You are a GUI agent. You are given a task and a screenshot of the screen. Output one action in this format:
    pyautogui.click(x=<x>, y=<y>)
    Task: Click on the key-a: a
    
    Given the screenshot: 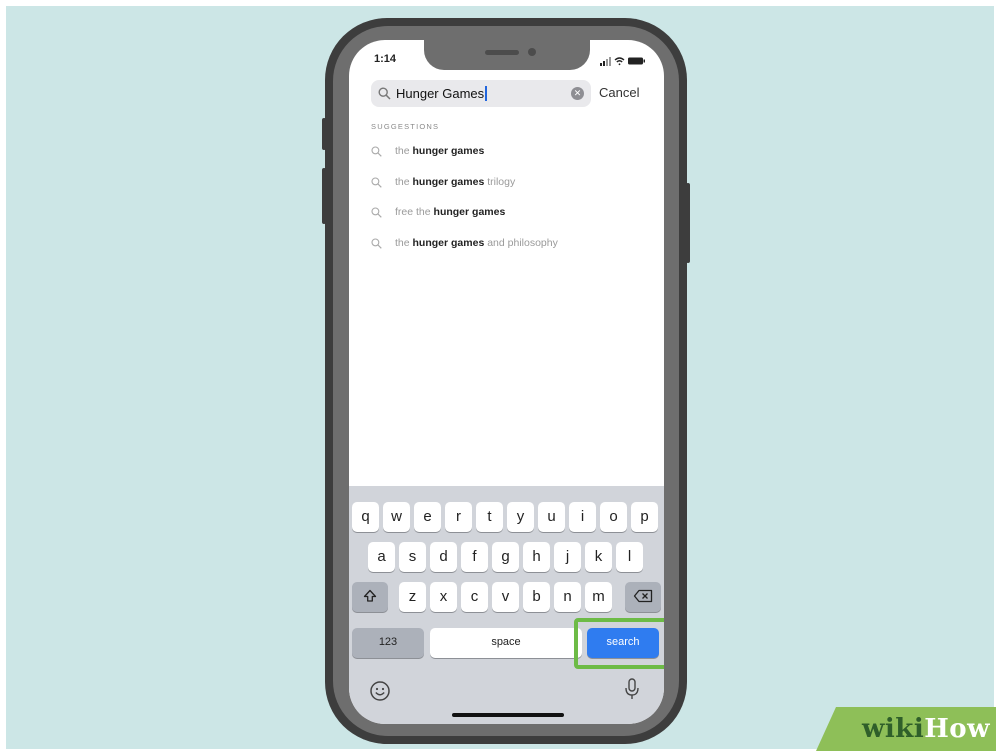 What is the action you would take?
    pyautogui.click(x=381, y=557)
    